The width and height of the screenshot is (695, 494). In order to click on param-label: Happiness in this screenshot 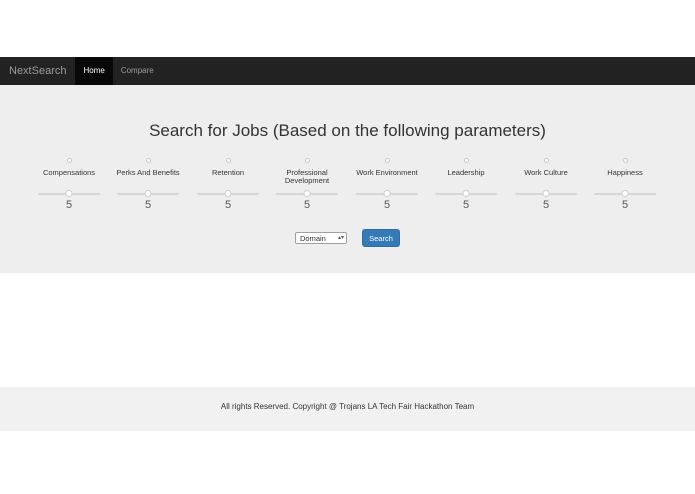, I will do `click(625, 172)`.